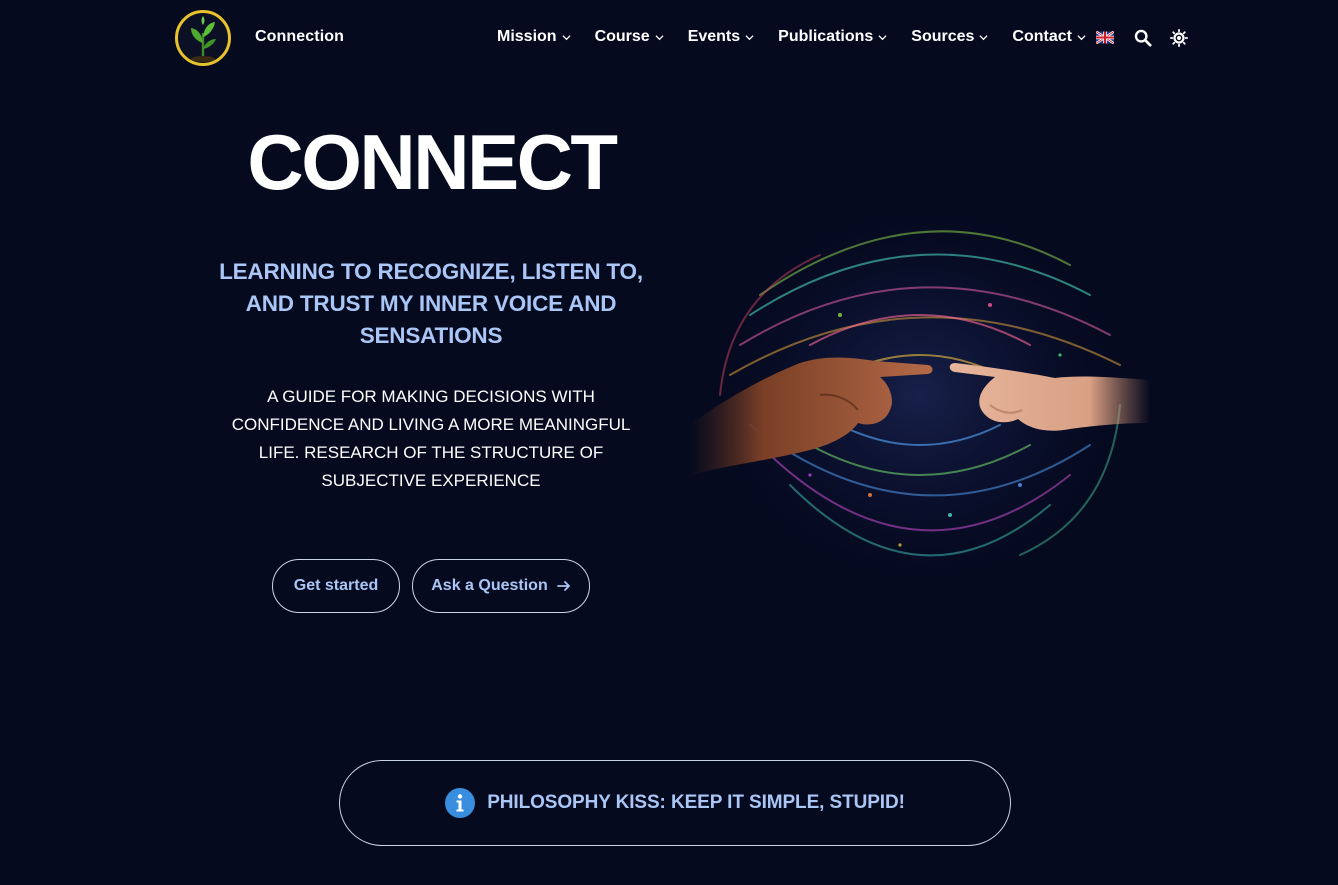 Image resolution: width=1338 pixels, height=885 pixels. What do you see at coordinates (622, 36) in the screenshot?
I see `nav-course-label: Course` at bounding box center [622, 36].